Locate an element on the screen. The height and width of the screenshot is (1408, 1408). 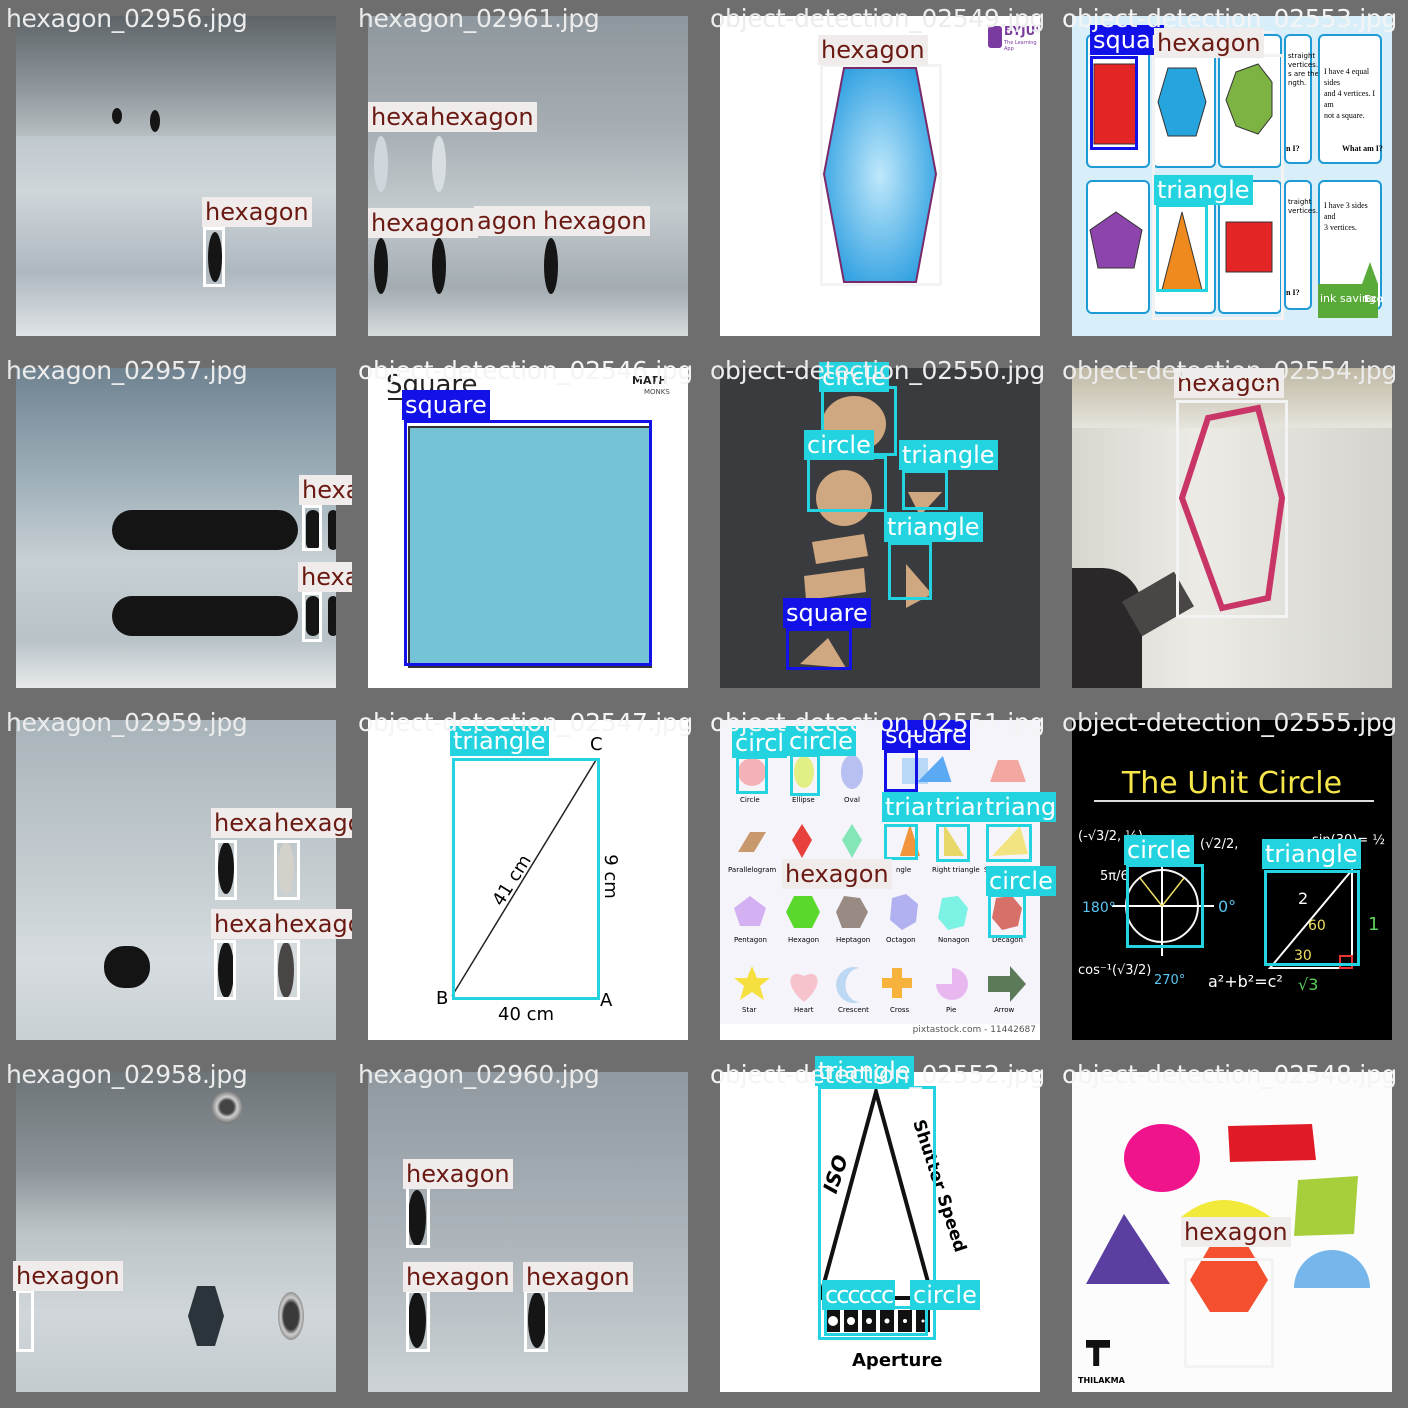
logo-subtext: The Learning App is located at coordinates (1020, 46).